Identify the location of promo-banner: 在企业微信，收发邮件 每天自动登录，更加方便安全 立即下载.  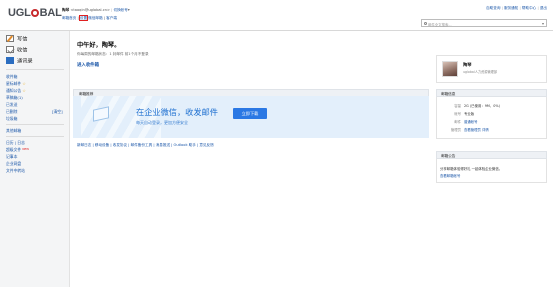
(251, 117).